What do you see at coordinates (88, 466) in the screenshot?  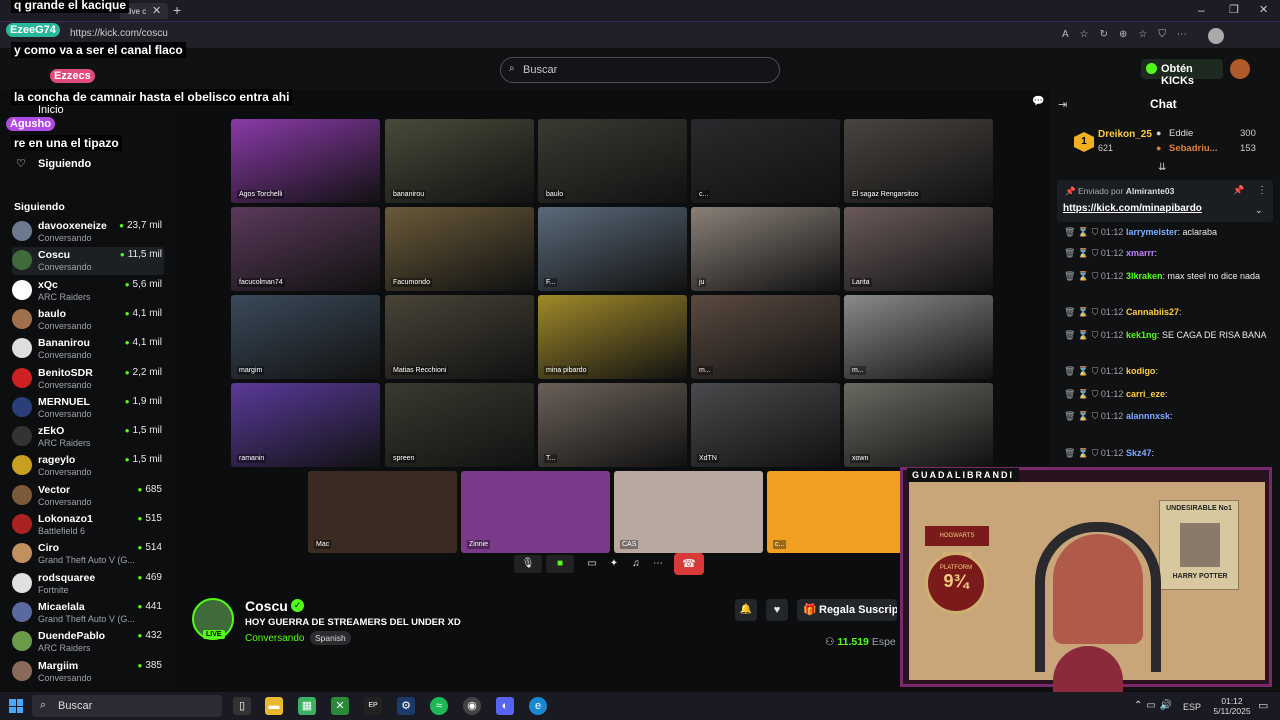 I see `sidebar-channel: rageyloConversando 1,5 mil` at bounding box center [88, 466].